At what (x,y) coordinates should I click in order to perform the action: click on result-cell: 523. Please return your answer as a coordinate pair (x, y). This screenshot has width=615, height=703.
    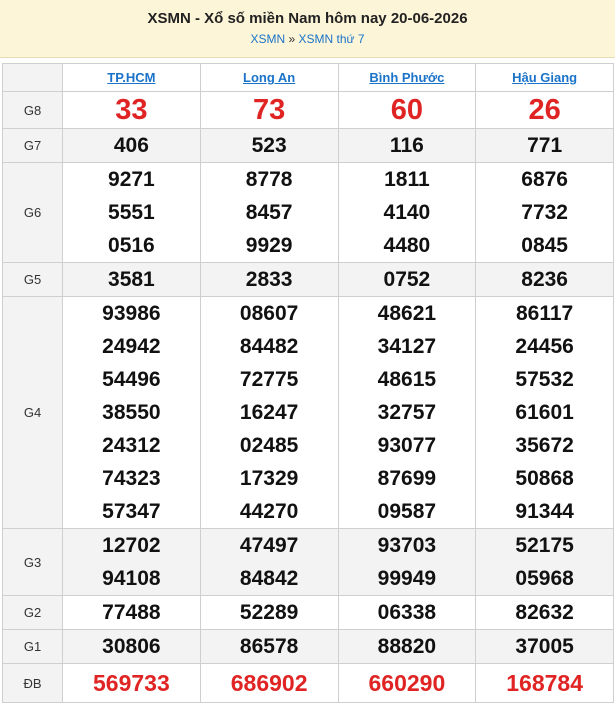
    Looking at the image, I should click on (269, 145).